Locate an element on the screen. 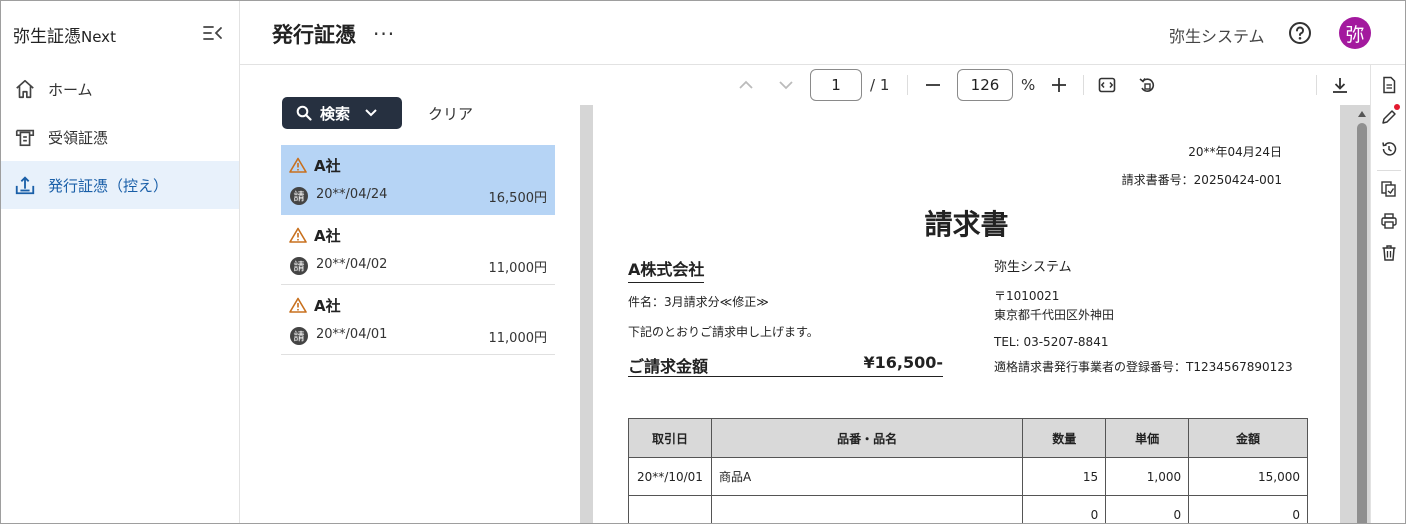  invoice-total-label: ご請求金額 is located at coordinates (668, 366).